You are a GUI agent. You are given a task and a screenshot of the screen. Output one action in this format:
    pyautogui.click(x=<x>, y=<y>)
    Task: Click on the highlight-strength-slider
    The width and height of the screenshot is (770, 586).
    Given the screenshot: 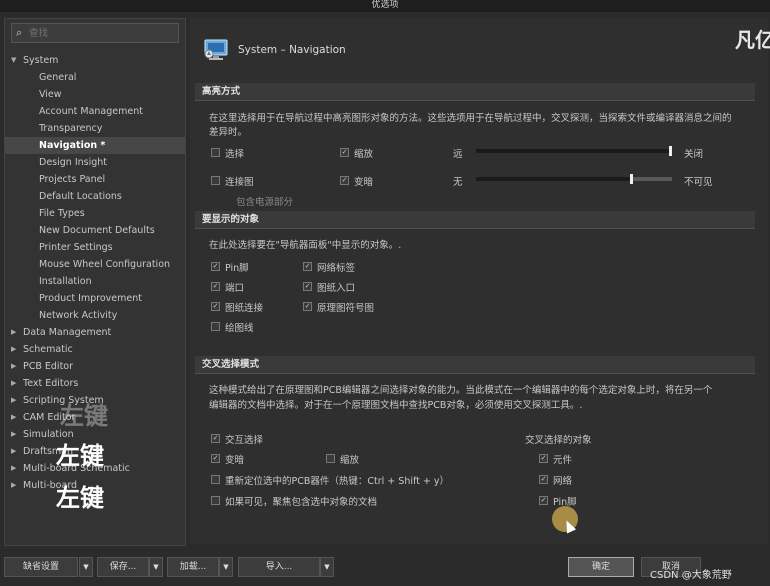 What is the action you would take?
    pyautogui.click(x=574, y=151)
    